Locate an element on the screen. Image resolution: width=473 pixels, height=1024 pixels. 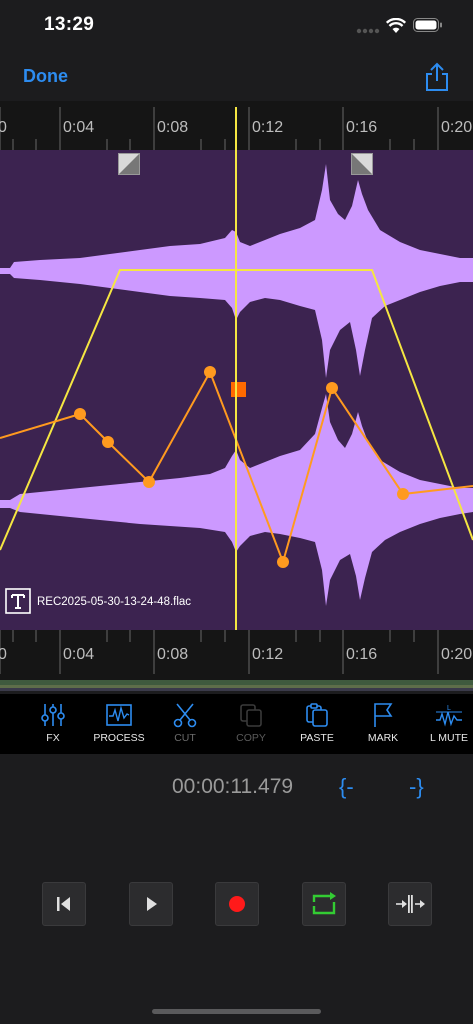
mute-channel-icon: L is located at coordinates (449, 716).